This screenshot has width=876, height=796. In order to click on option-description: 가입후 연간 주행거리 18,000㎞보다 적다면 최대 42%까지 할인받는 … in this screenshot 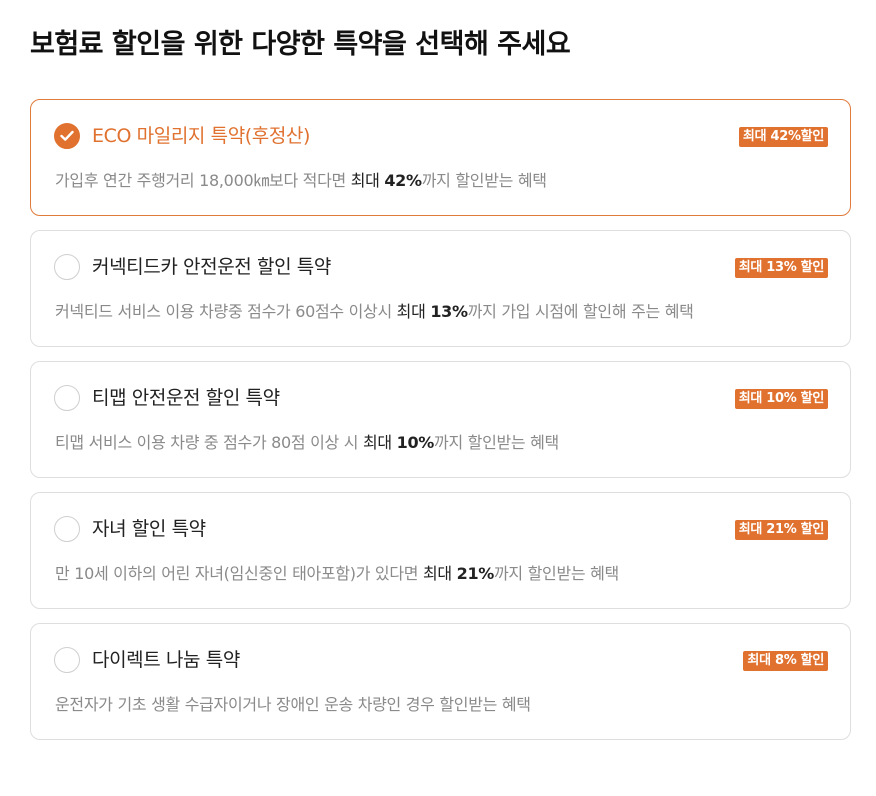, I will do `click(301, 180)`.